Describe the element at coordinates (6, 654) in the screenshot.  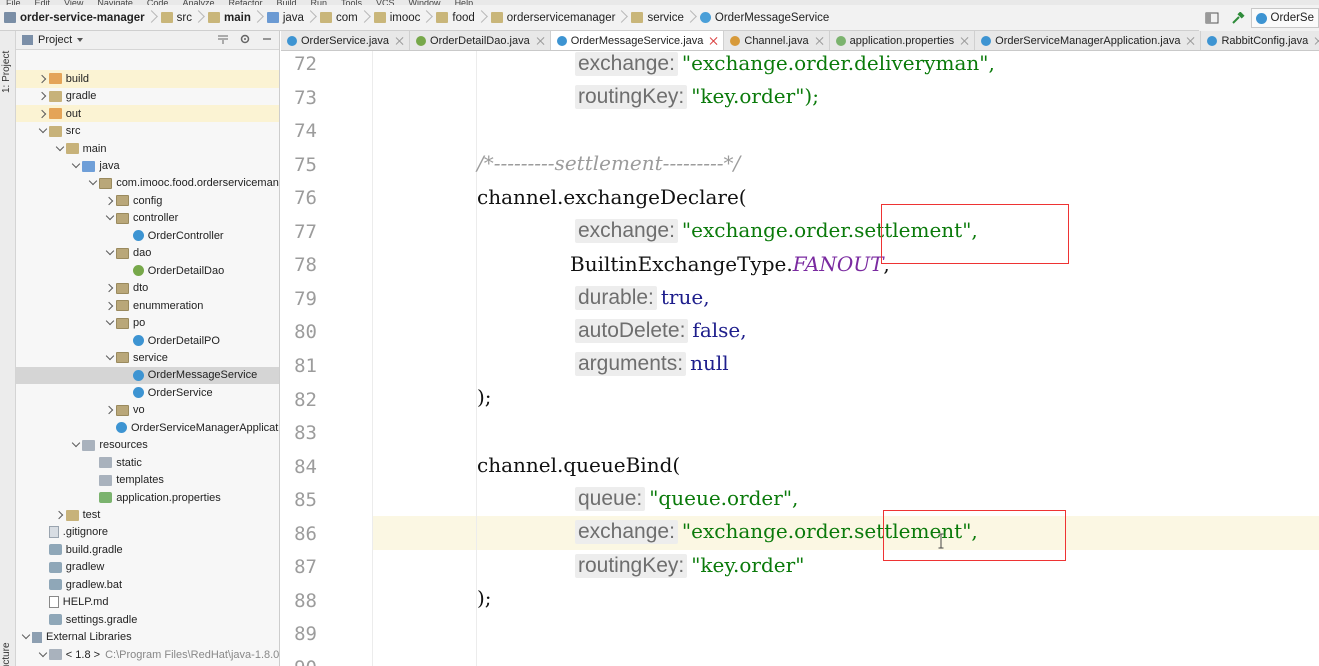
I see `structure-tool-button: Structure` at that location.